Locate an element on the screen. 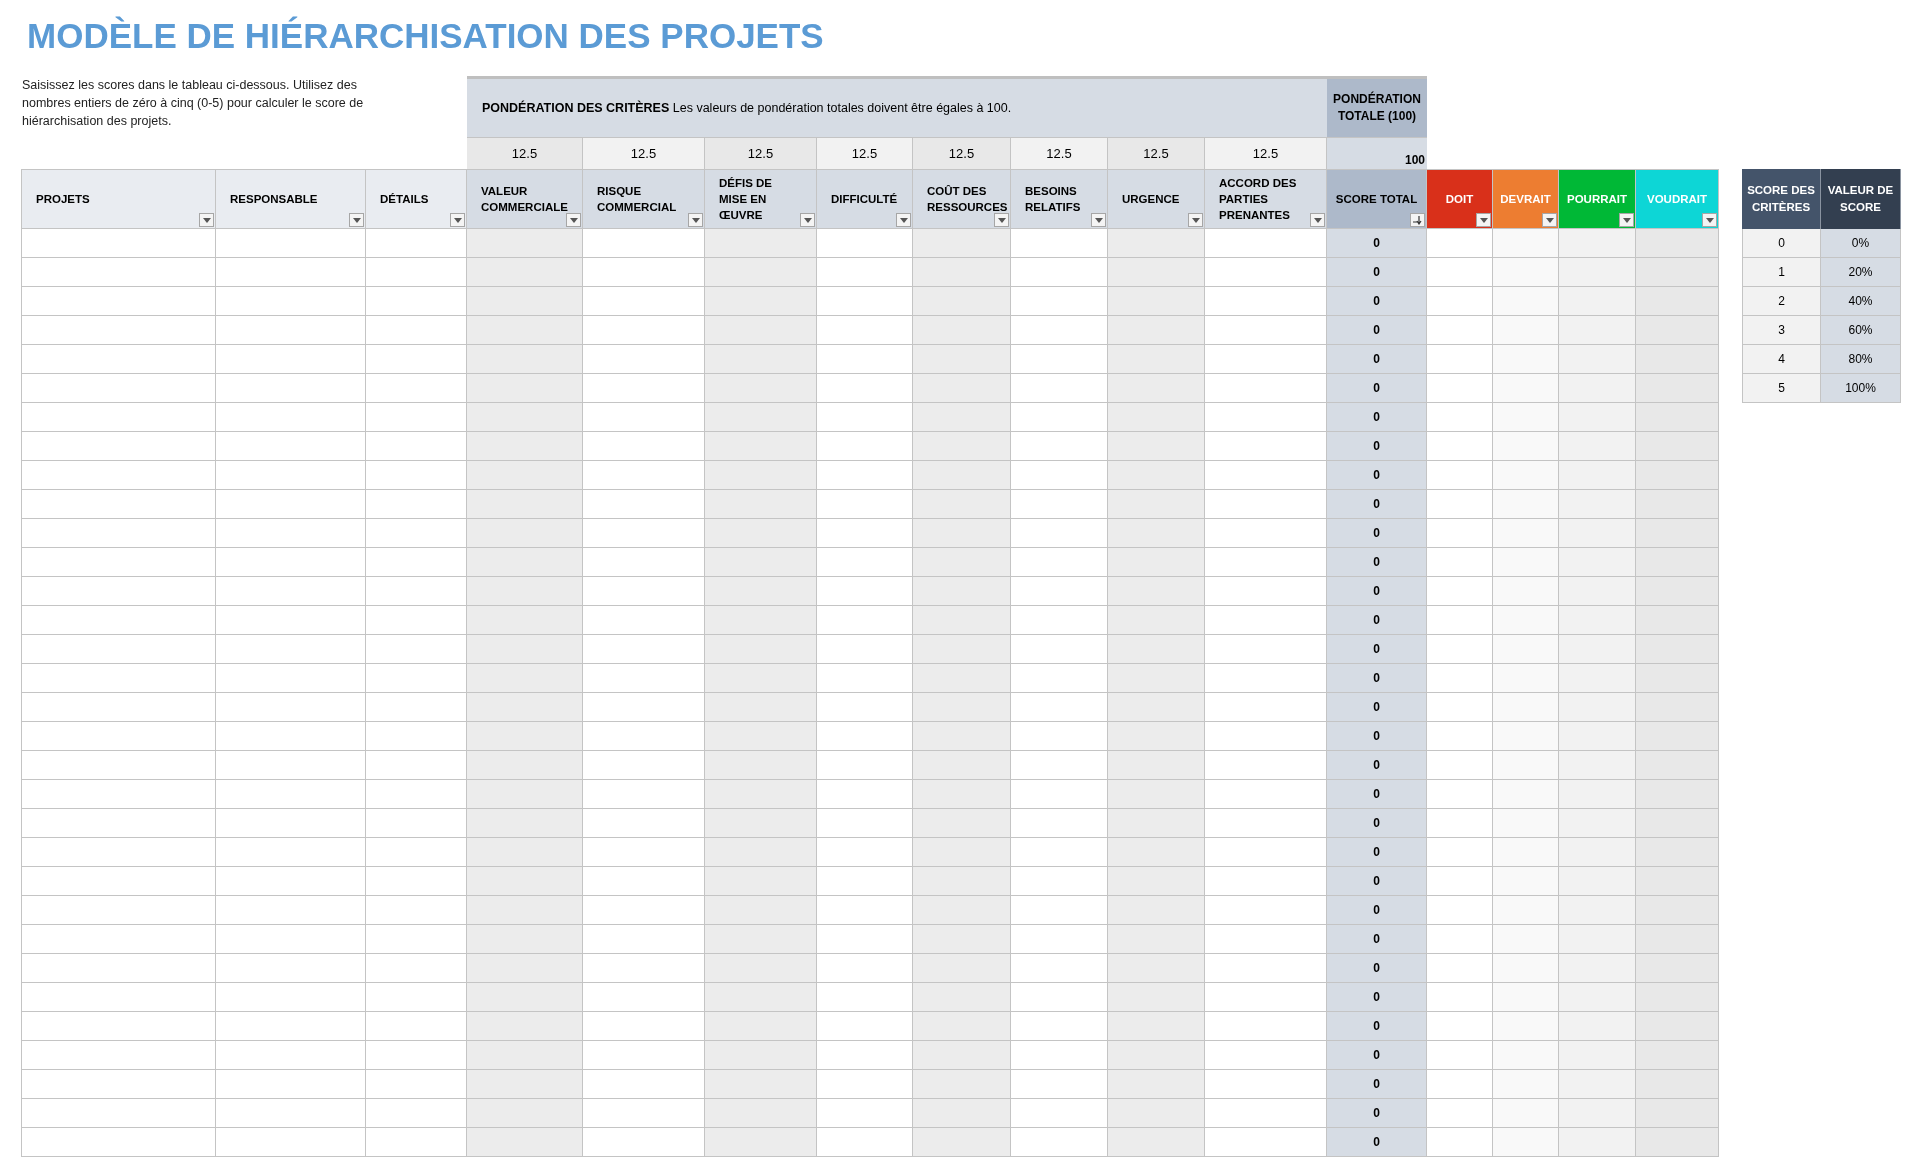 This screenshot has height=1171, width=1914. column-header: RISQUE COMMERCIAL is located at coordinates (644, 199).